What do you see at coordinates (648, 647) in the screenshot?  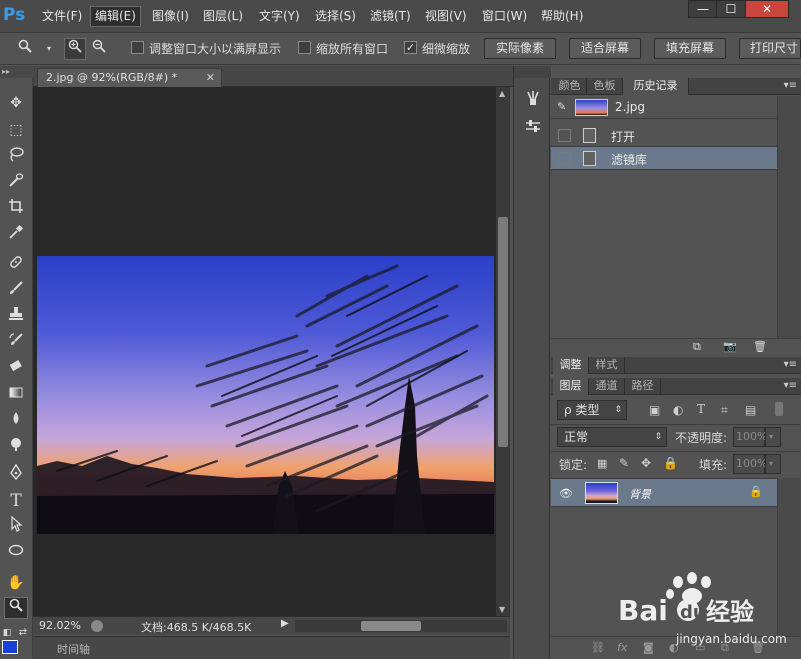 I see `add-mask-icon: ◙` at bounding box center [648, 647].